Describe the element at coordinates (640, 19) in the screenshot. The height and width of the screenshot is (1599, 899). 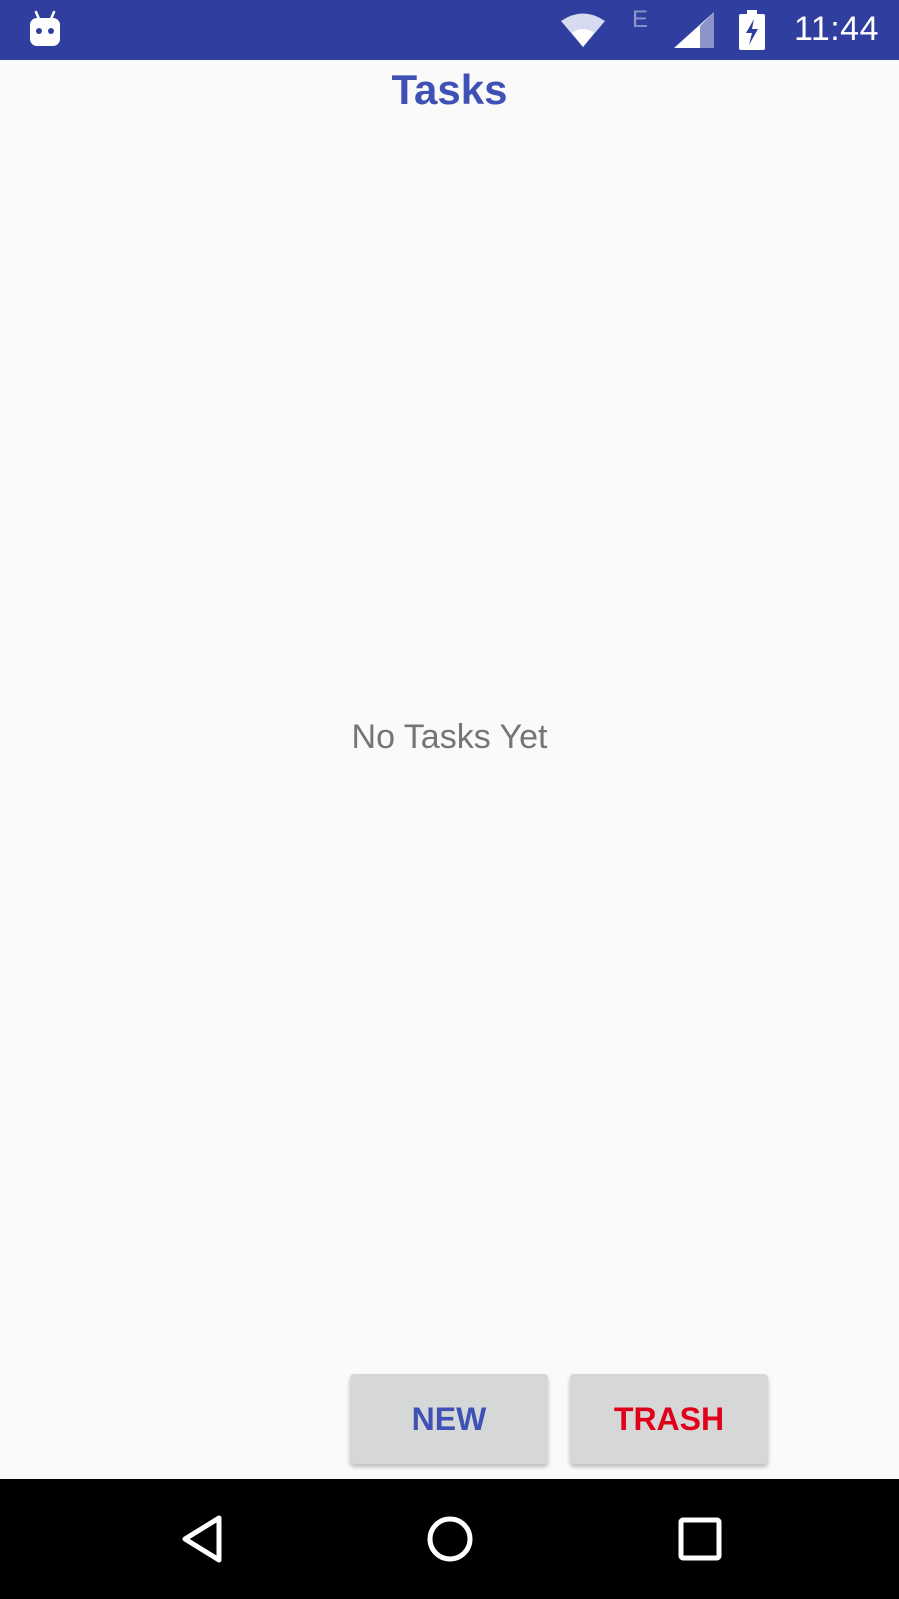
I see `network-type-label: E` at that location.